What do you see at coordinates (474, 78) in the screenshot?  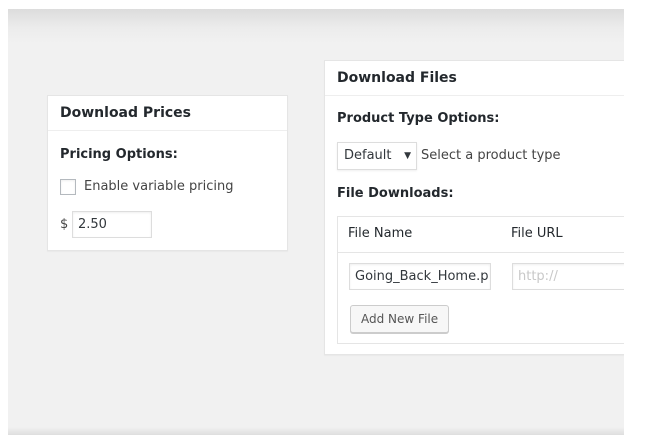 I see `metabox-title: Download Files` at bounding box center [474, 78].